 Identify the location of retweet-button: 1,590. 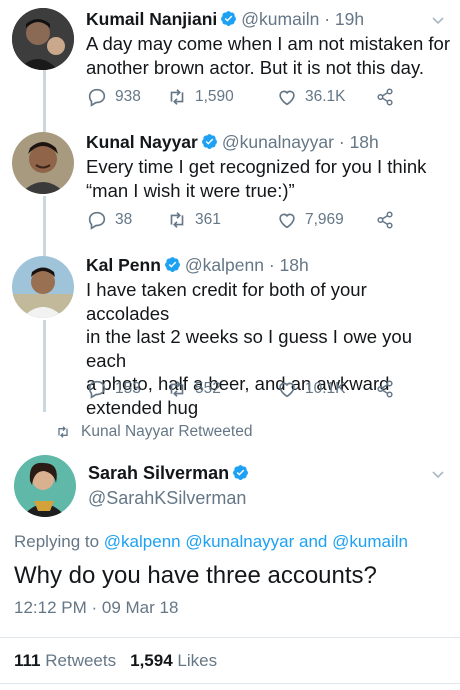
(200, 97).